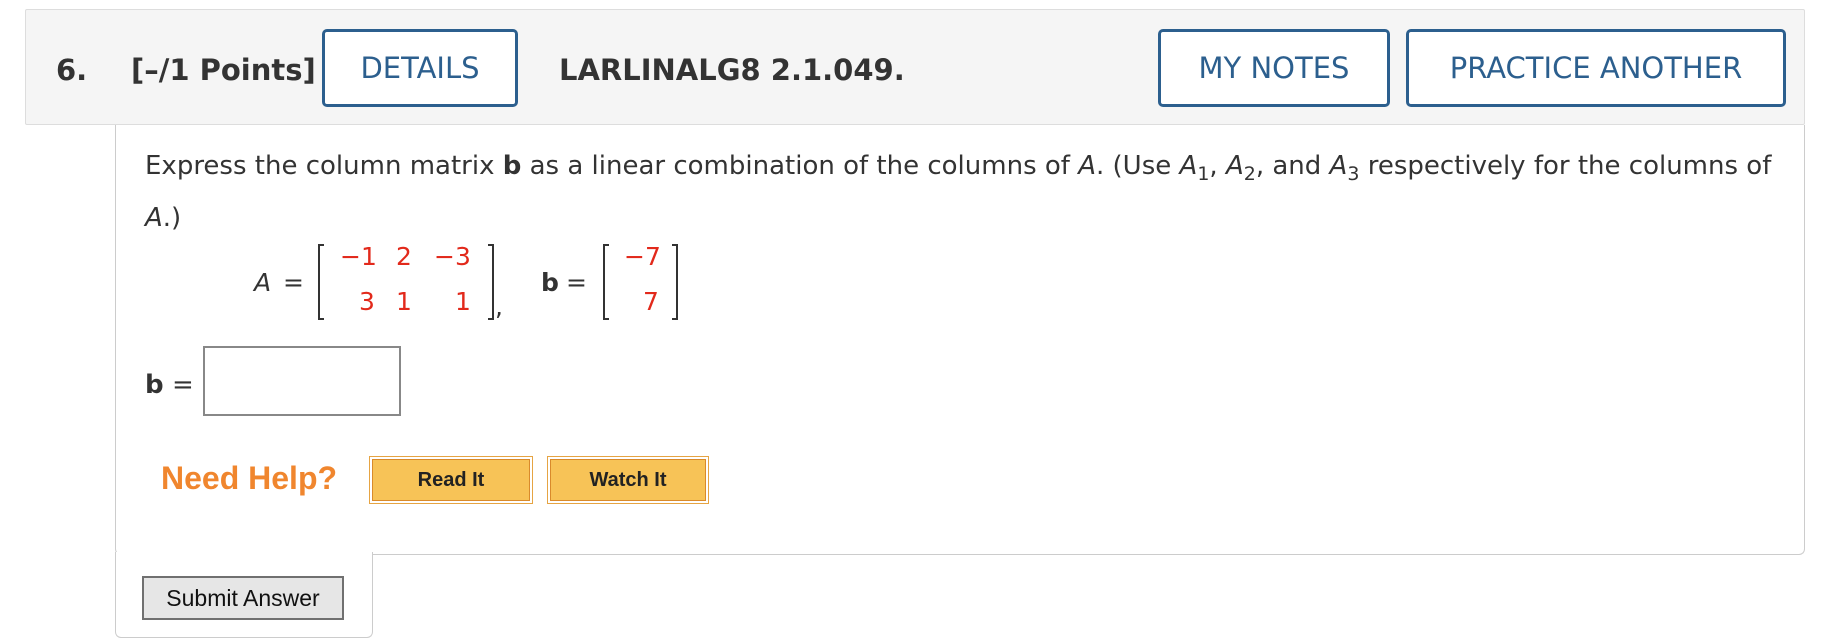 This screenshot has width=1828, height=644. Describe the element at coordinates (675, 282) in the screenshot. I see `vector-b-right-bracket` at that location.